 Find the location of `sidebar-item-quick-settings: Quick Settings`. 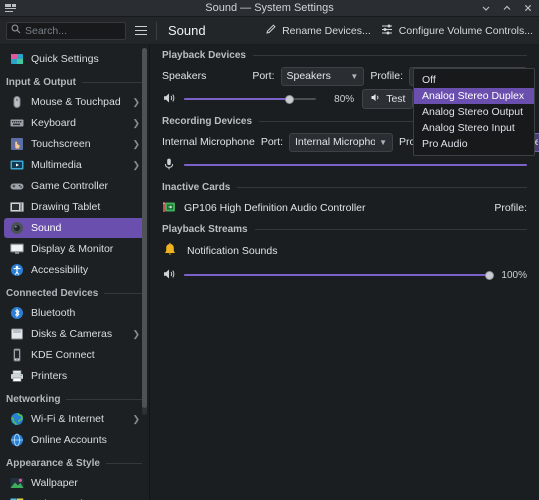

sidebar-item-quick-settings: Quick Settings is located at coordinates (75, 59).